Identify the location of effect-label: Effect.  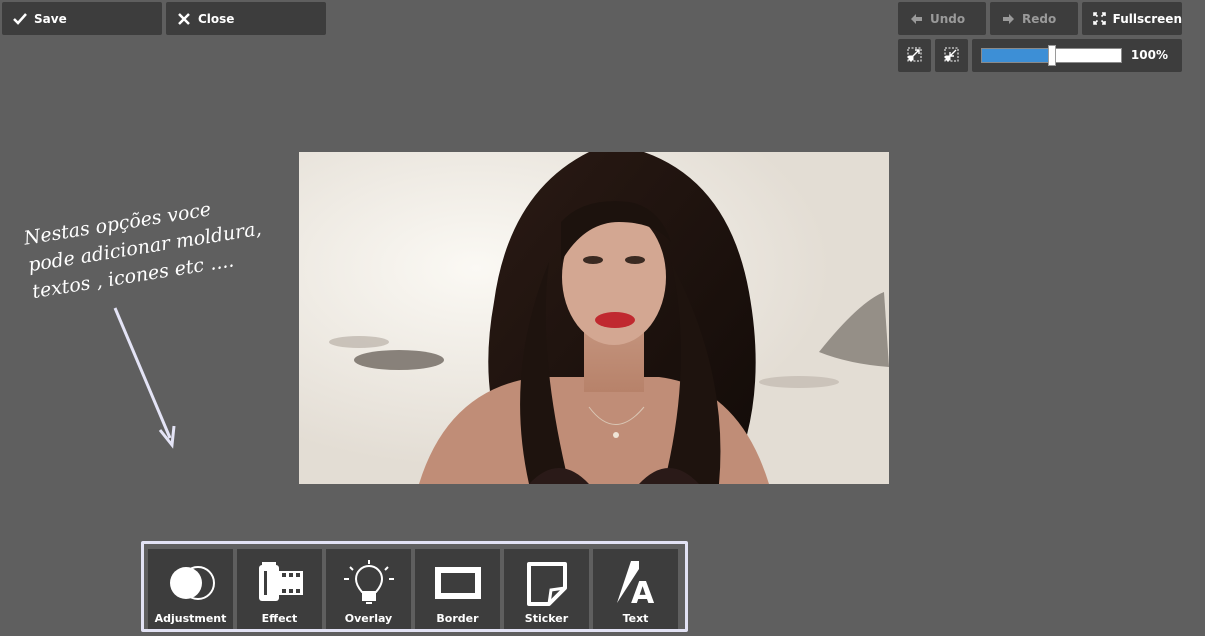
(279, 618).